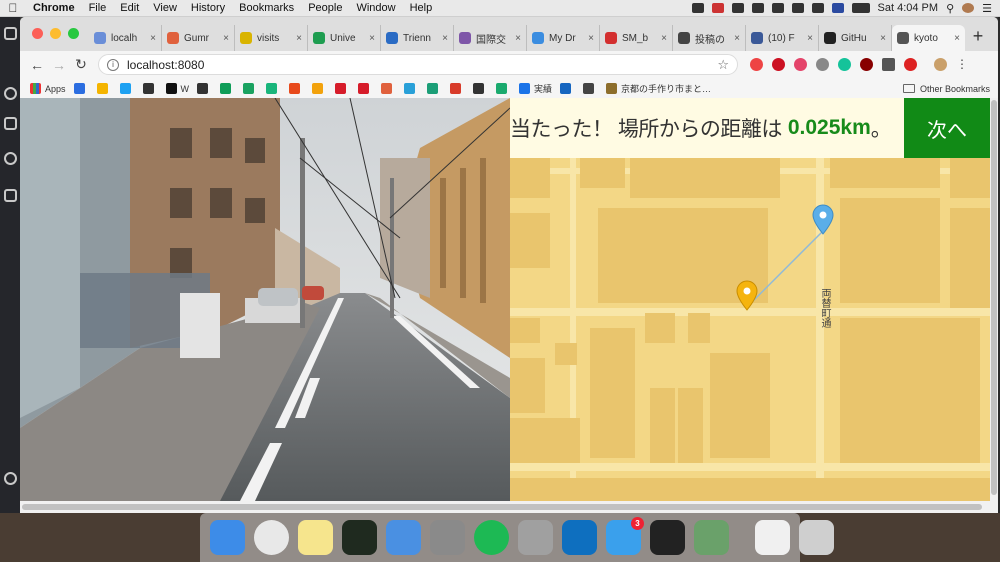  I want to click on browser-tab: (10) F ×, so click(782, 38).